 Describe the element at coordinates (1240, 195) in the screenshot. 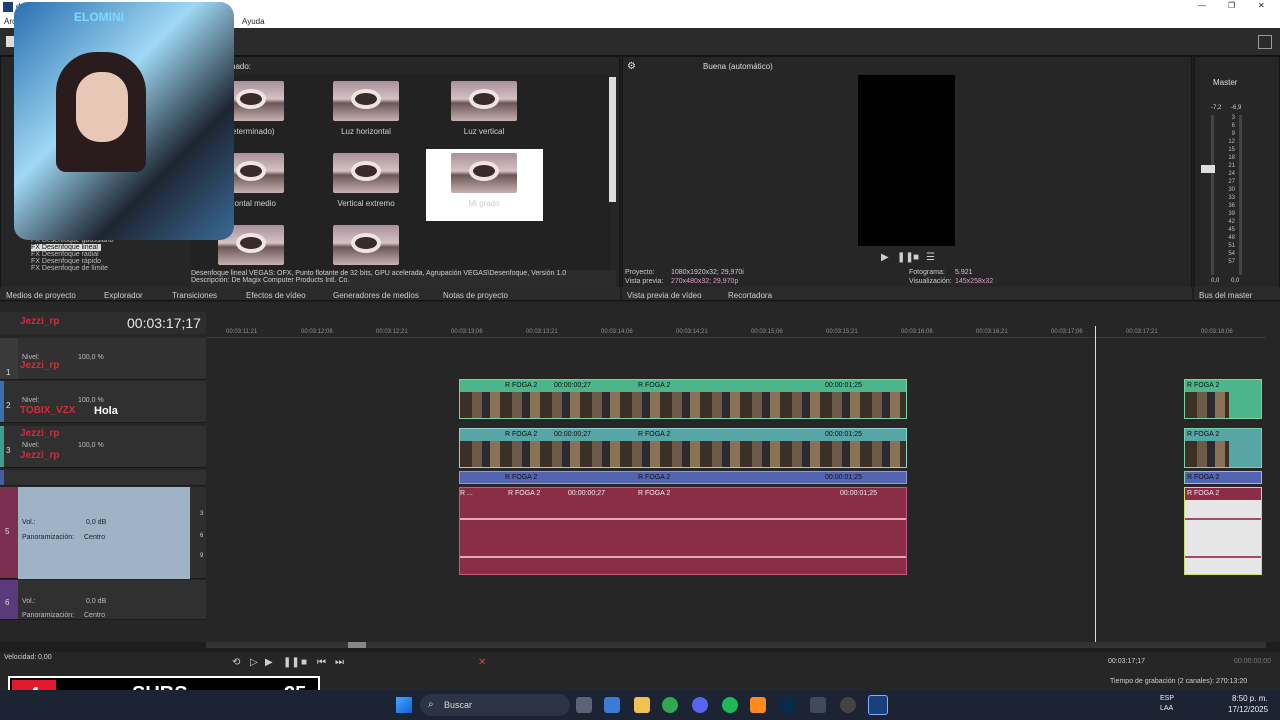

I see `master-meter-right` at that location.